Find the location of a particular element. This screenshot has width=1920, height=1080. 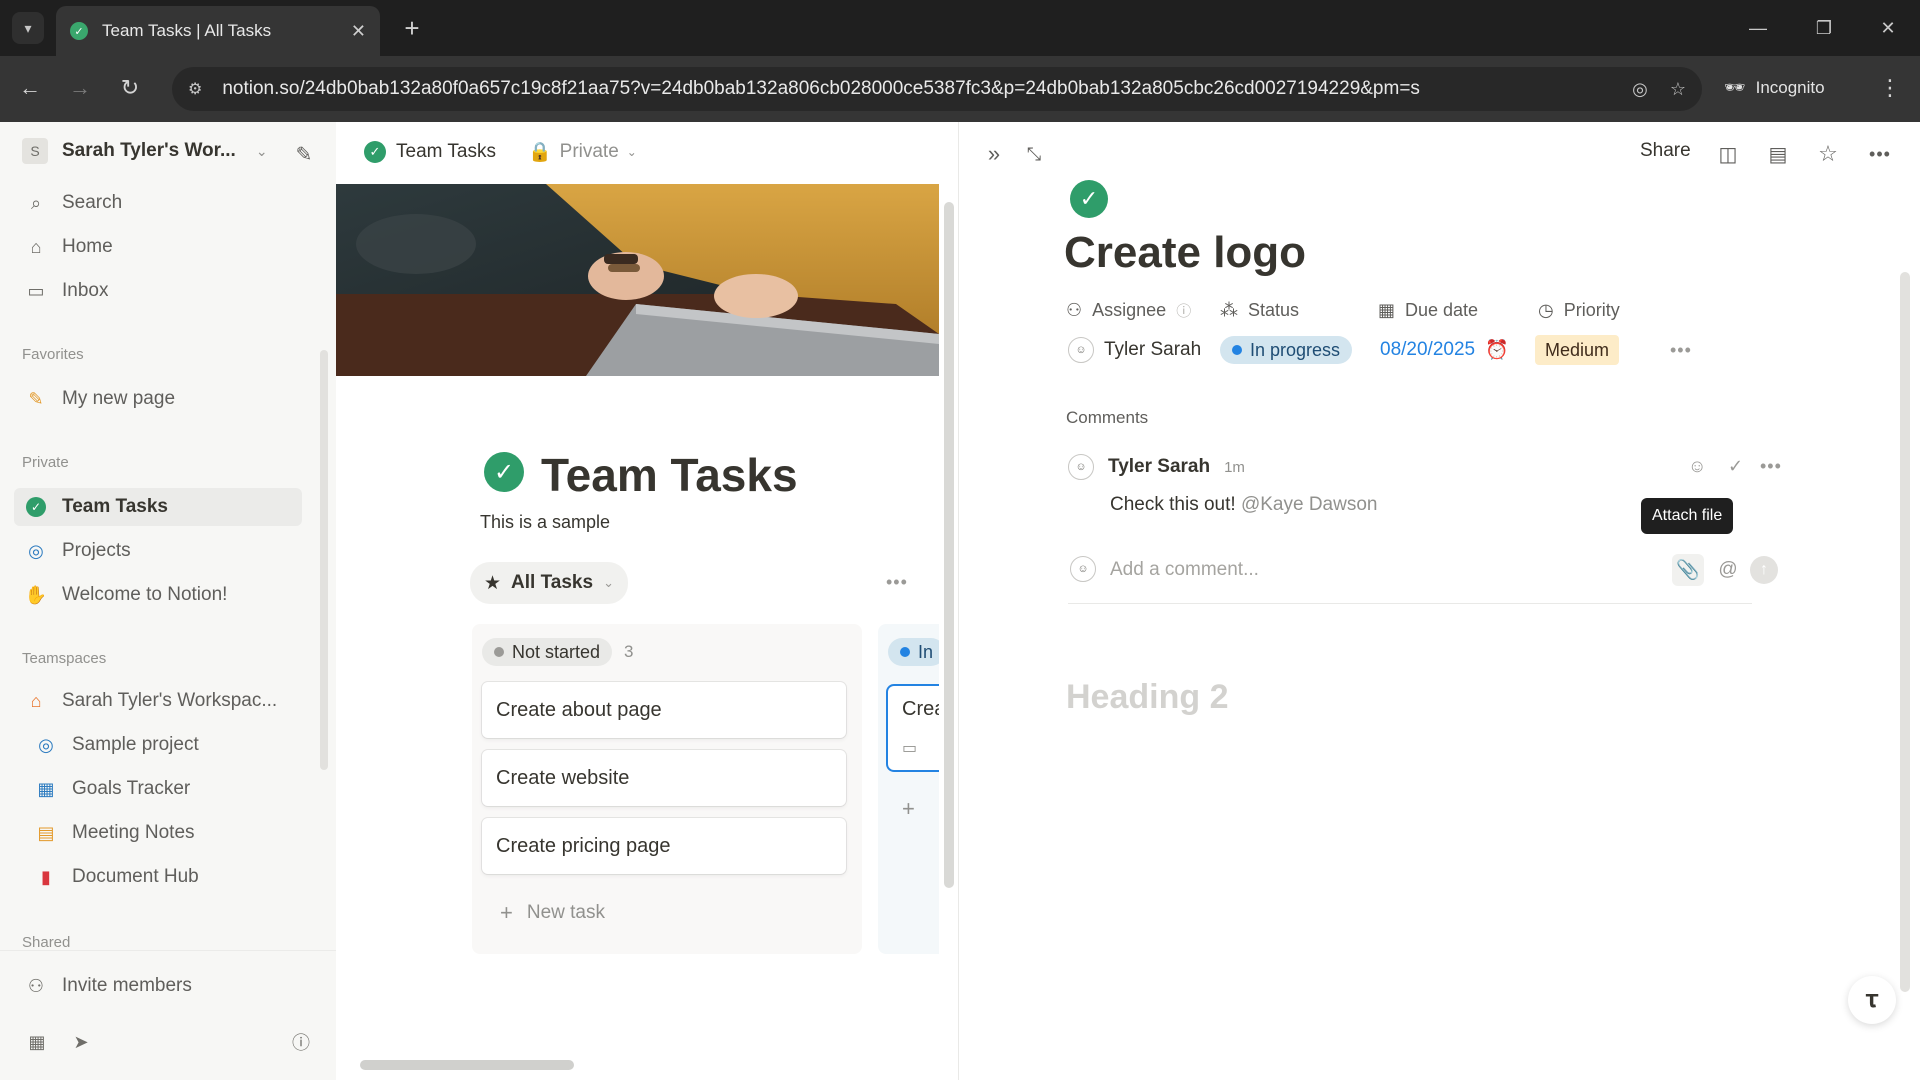

prop-assignee-header: ⚇ Assignee ⓘ is located at coordinates (1128, 310).